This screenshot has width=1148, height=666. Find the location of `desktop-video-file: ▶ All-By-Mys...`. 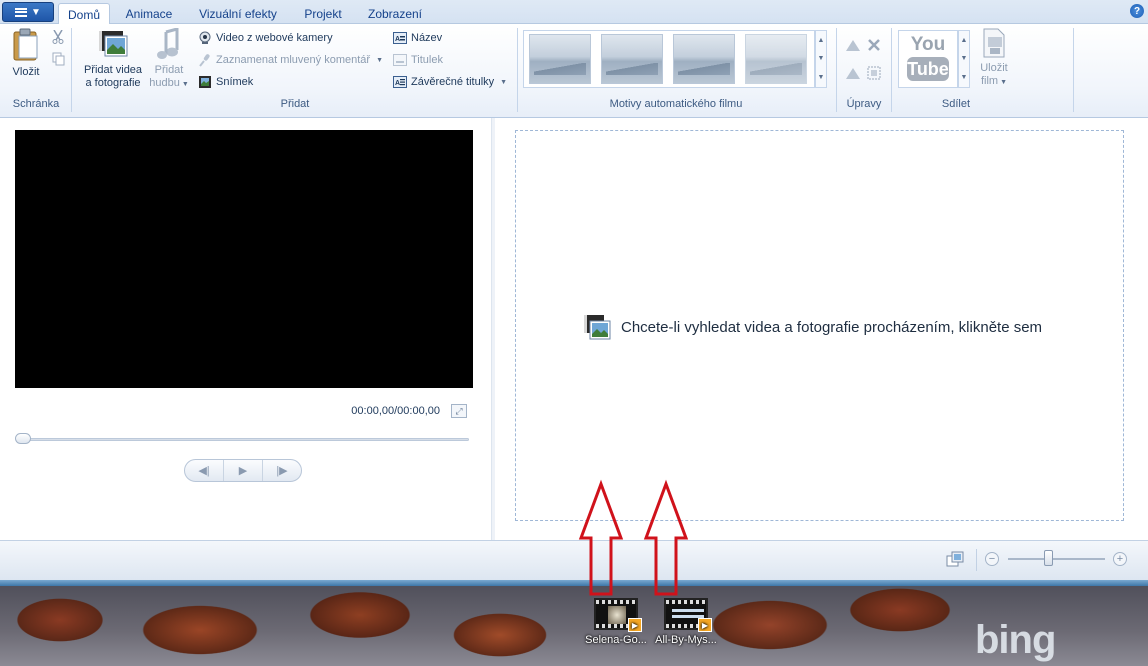

desktop-video-file: ▶ All-By-Mys... is located at coordinates (686, 622).